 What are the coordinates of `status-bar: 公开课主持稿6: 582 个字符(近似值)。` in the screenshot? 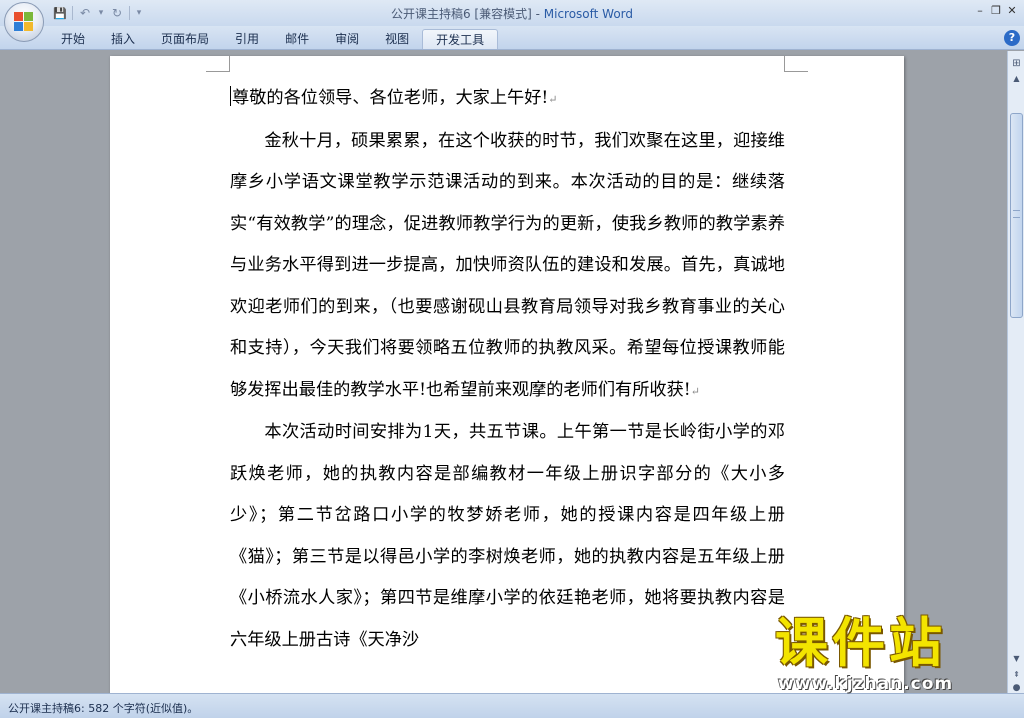 It's located at (512, 705).